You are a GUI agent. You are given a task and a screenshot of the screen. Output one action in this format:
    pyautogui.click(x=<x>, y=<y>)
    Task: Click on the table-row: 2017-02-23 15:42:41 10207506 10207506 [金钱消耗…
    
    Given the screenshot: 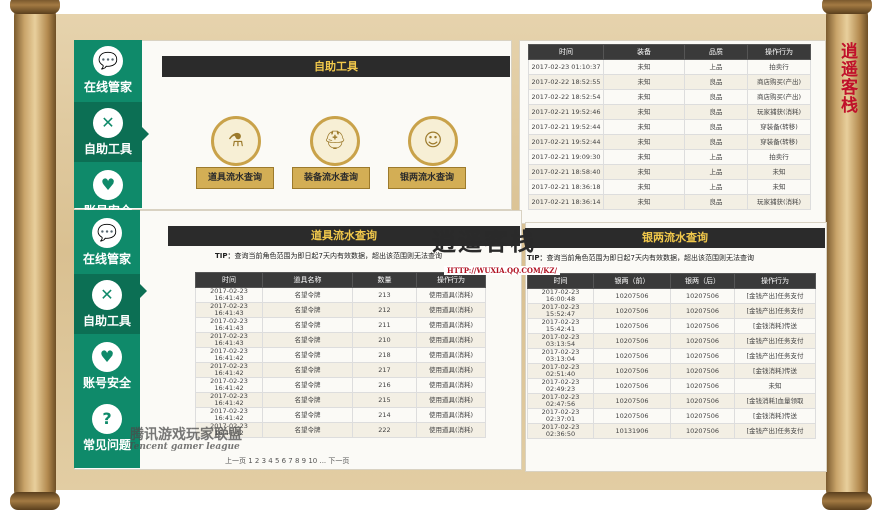 What is the action you would take?
    pyautogui.click(x=671, y=326)
    